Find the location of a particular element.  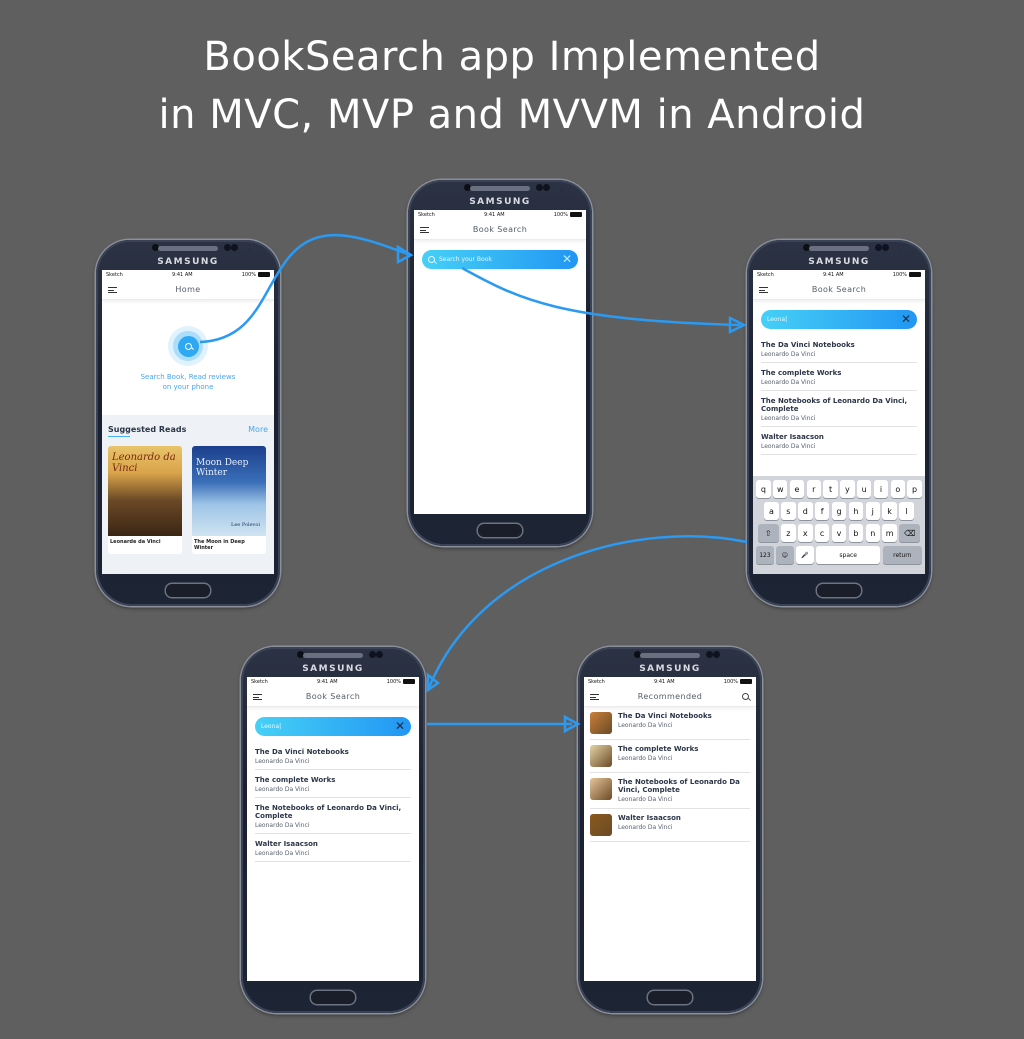

item-title: The Da Vinci Notebooks is located at coordinates (665, 716).